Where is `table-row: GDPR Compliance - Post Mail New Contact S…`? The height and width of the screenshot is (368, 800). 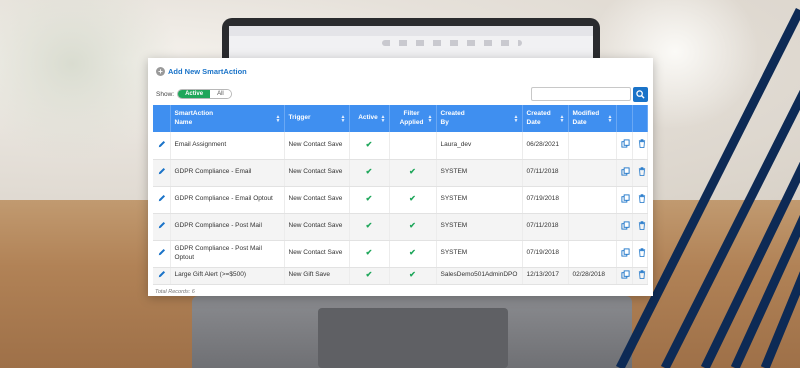 table-row: GDPR Compliance - Post Mail New Contact S… is located at coordinates (400, 227).